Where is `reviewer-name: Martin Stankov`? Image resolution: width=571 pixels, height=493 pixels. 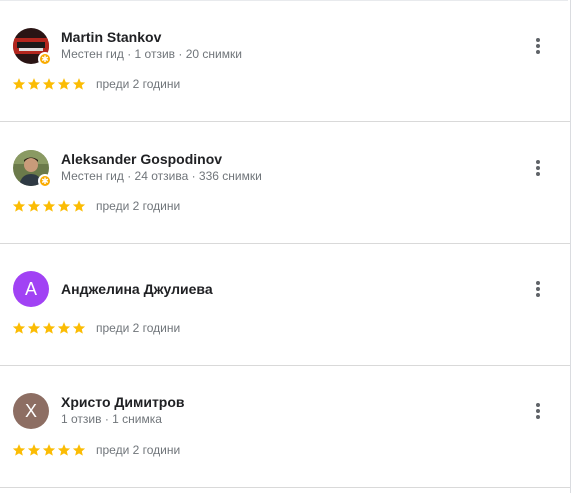
reviewer-name: Martin Stankov is located at coordinates (111, 37).